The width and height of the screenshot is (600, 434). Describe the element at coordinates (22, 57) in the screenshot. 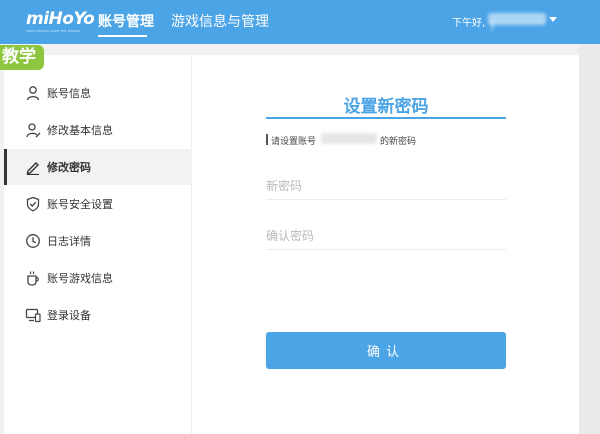

I see `teaching-badge: 教学` at that location.